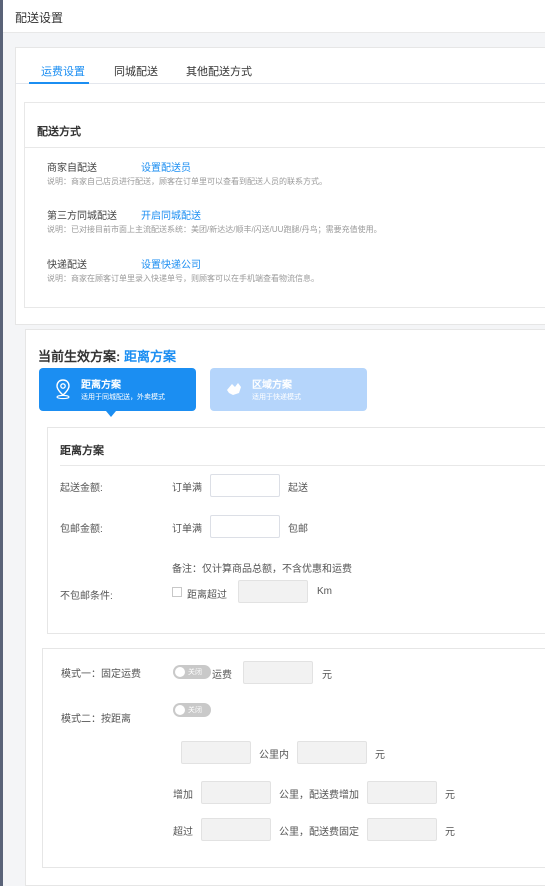 This screenshot has width=545, height=886. What do you see at coordinates (402, 829) in the screenshot?
I see `exceed-fee-input` at bounding box center [402, 829].